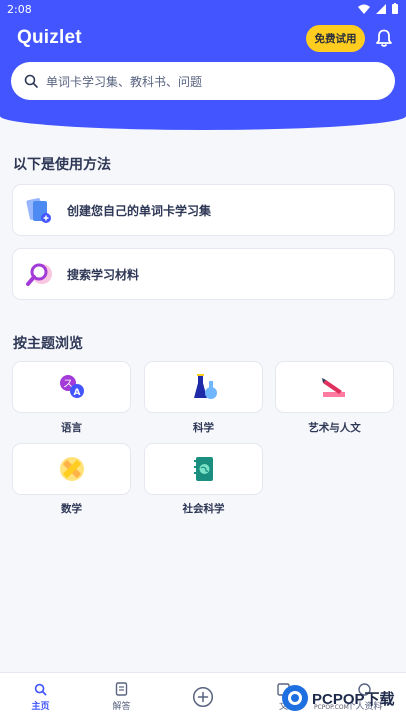 Image resolution: width=406 pixels, height=720 pixels. I want to click on subject-social-science, so click(203, 469).